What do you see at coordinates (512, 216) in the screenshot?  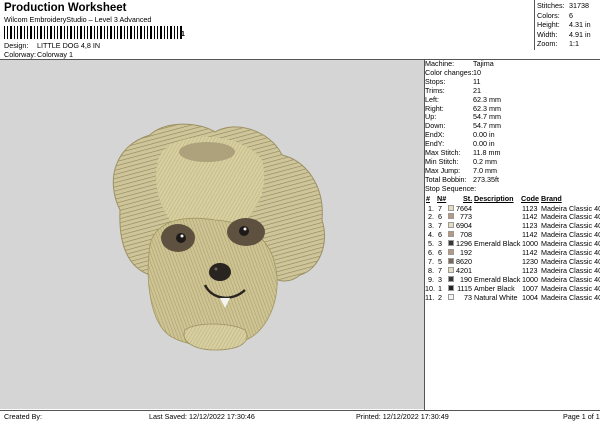 I see `stop-row: 2. 6 773 1142 Madeira Classic 40` at bounding box center [512, 216].